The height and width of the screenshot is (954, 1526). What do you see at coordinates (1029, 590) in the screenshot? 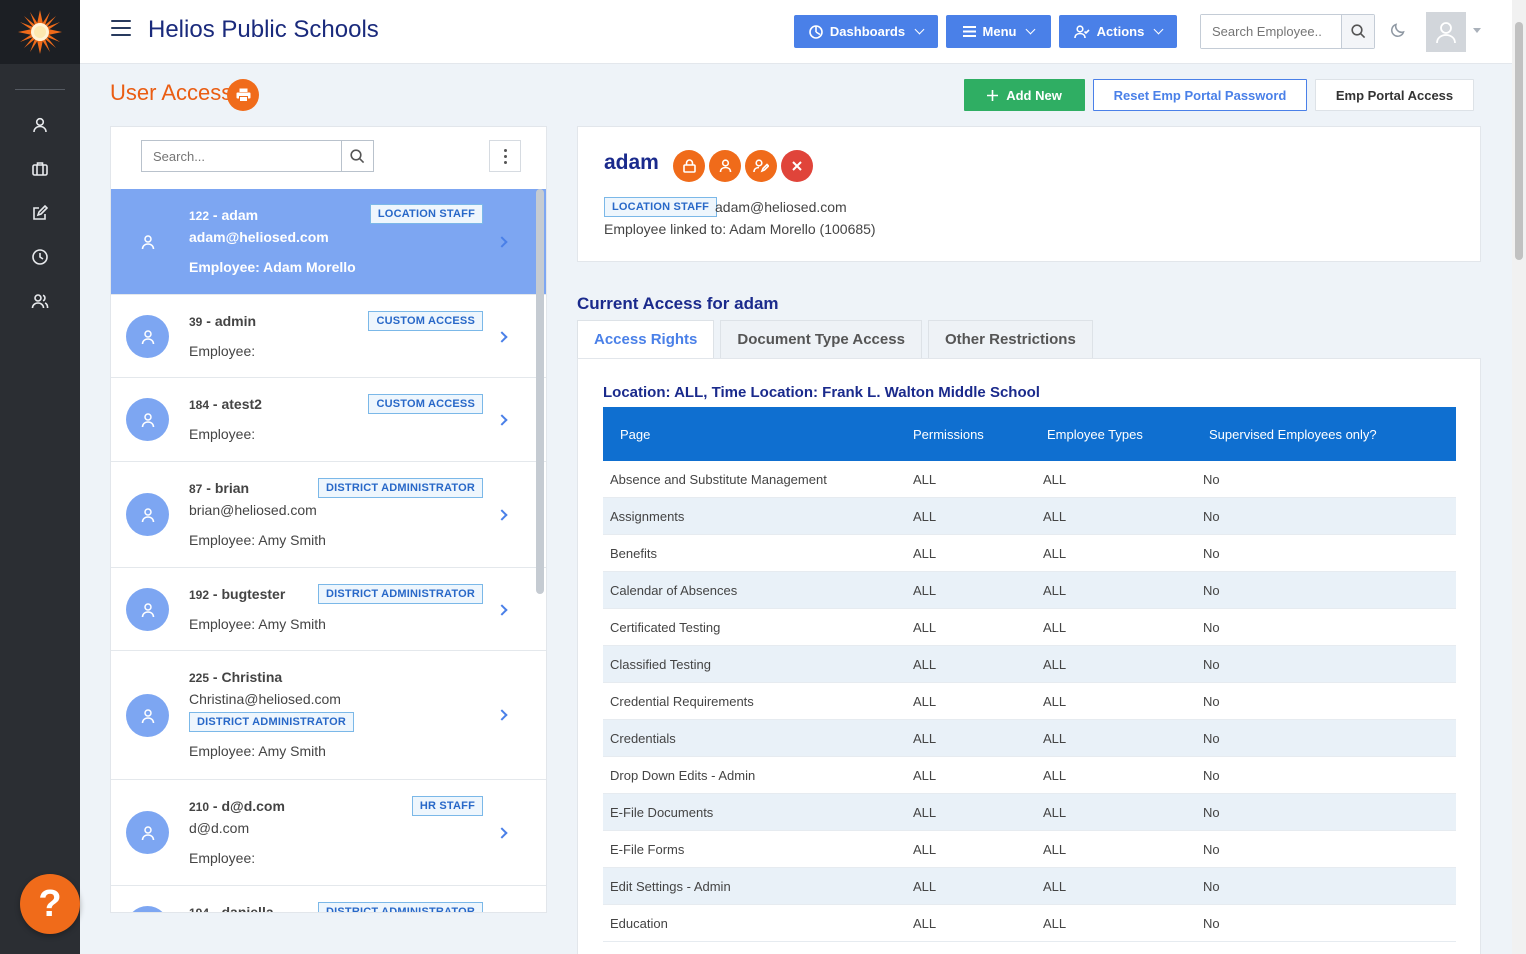
I see `table-row: Calendar of Absences ALL ALL No` at bounding box center [1029, 590].